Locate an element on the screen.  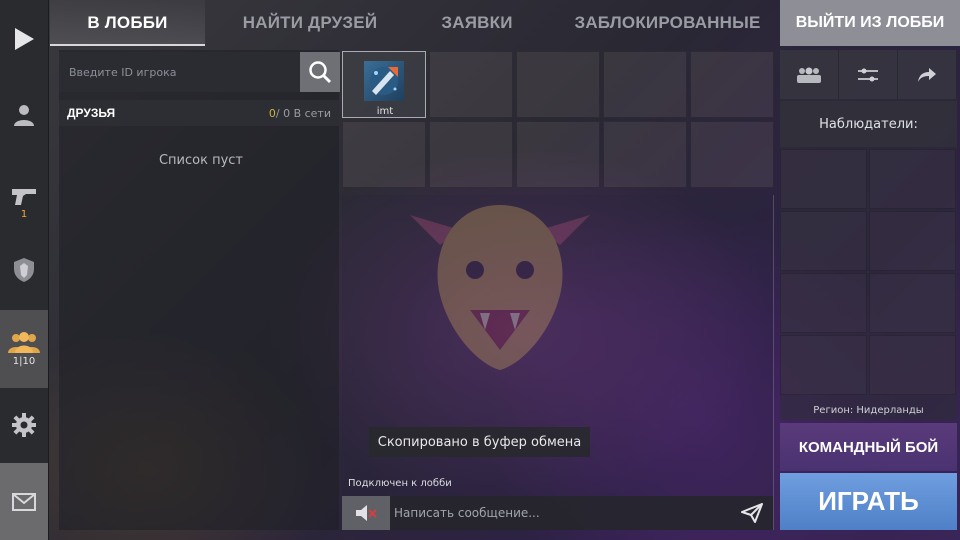
player-id-search-input: Введите ID игрока is located at coordinates (179, 72).